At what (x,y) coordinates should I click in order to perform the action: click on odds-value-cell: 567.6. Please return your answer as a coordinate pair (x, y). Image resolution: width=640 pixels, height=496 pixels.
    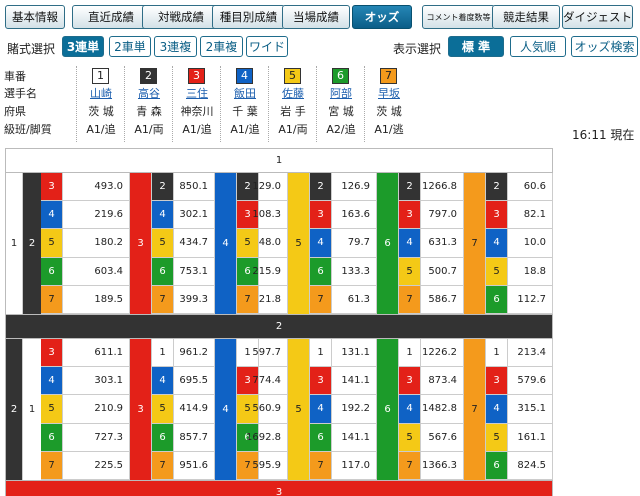
    Looking at the image, I should click on (442, 437).